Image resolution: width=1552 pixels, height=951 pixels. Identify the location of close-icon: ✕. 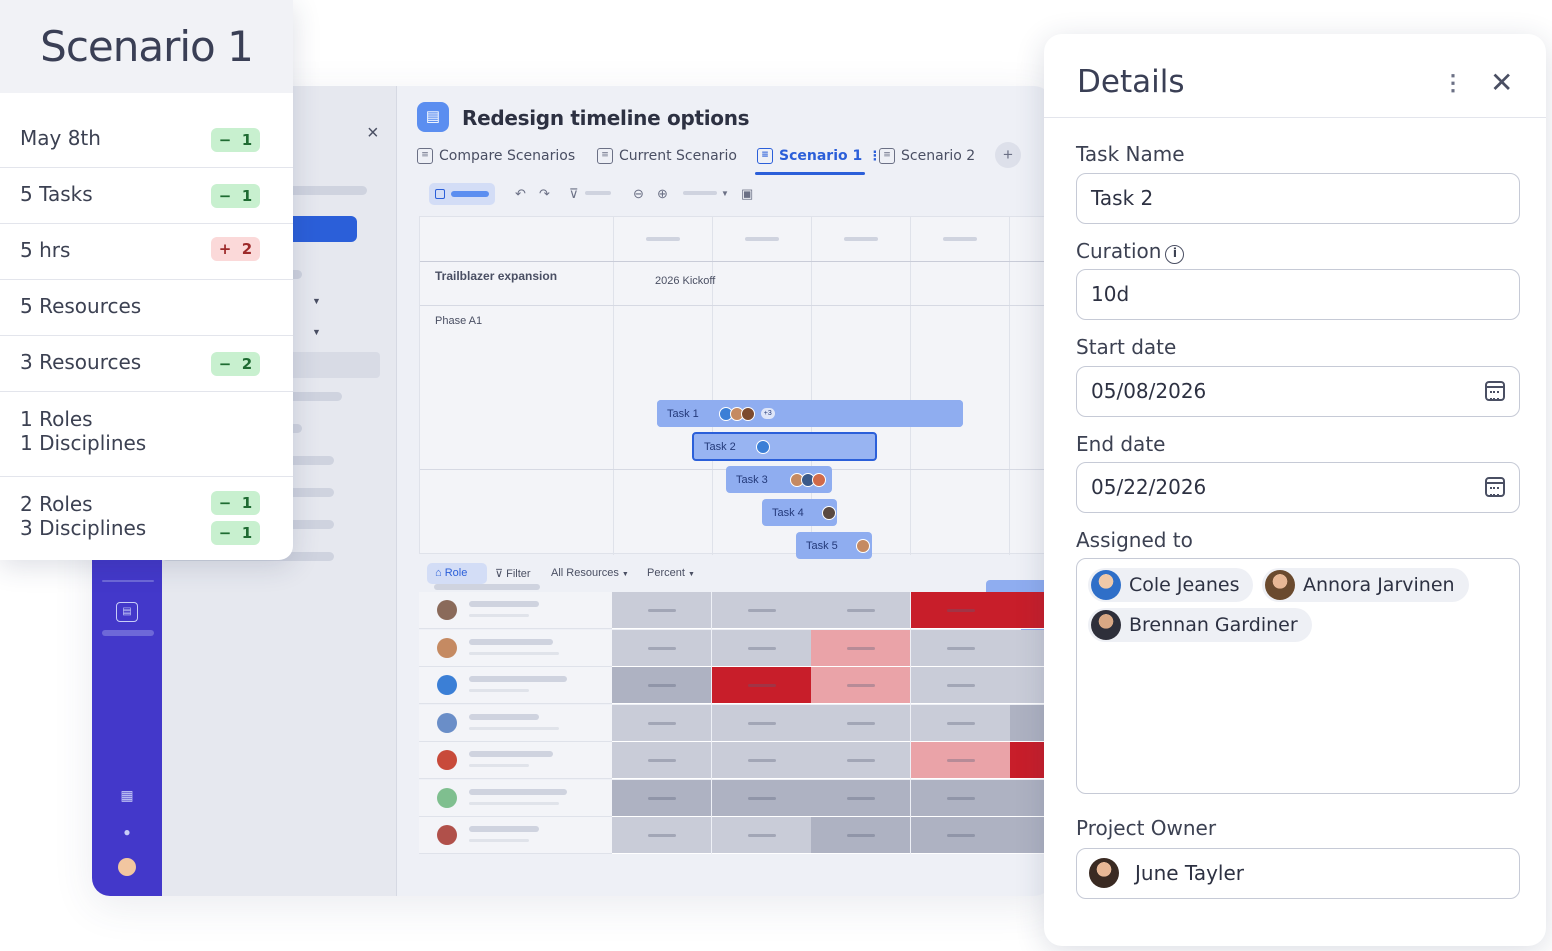
(1501, 82).